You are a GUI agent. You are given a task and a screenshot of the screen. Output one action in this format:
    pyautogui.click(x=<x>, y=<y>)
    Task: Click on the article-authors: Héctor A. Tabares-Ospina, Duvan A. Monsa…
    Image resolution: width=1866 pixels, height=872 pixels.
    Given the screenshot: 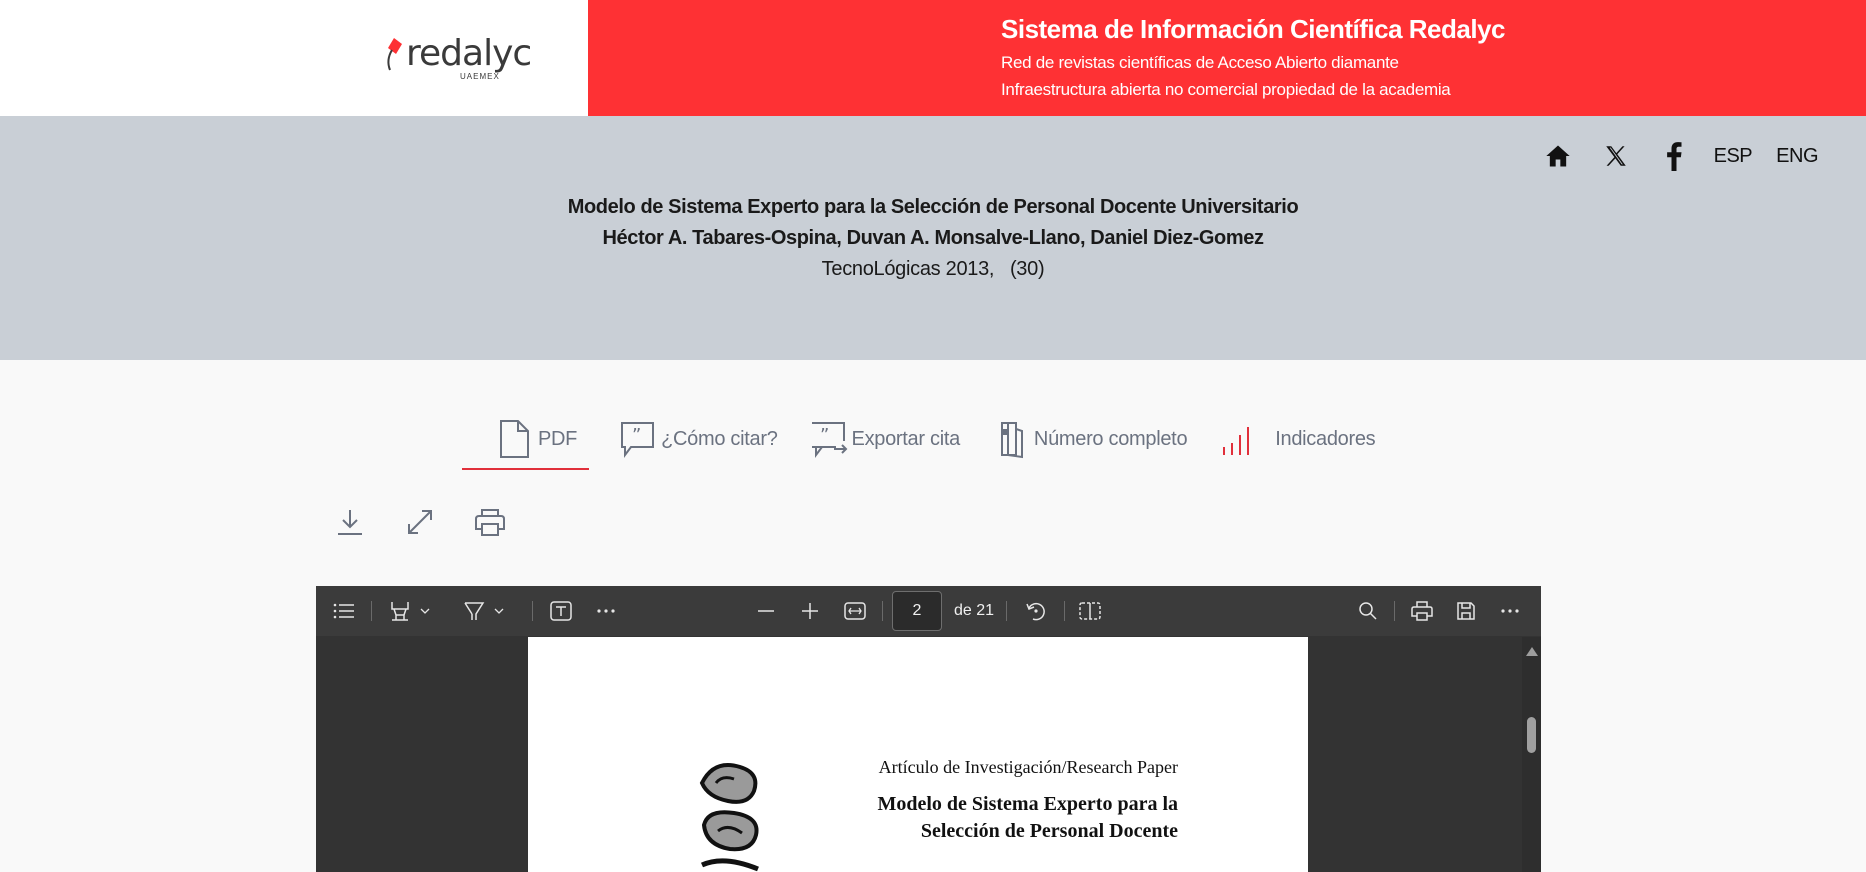 What is the action you would take?
    pyautogui.click(x=933, y=238)
    